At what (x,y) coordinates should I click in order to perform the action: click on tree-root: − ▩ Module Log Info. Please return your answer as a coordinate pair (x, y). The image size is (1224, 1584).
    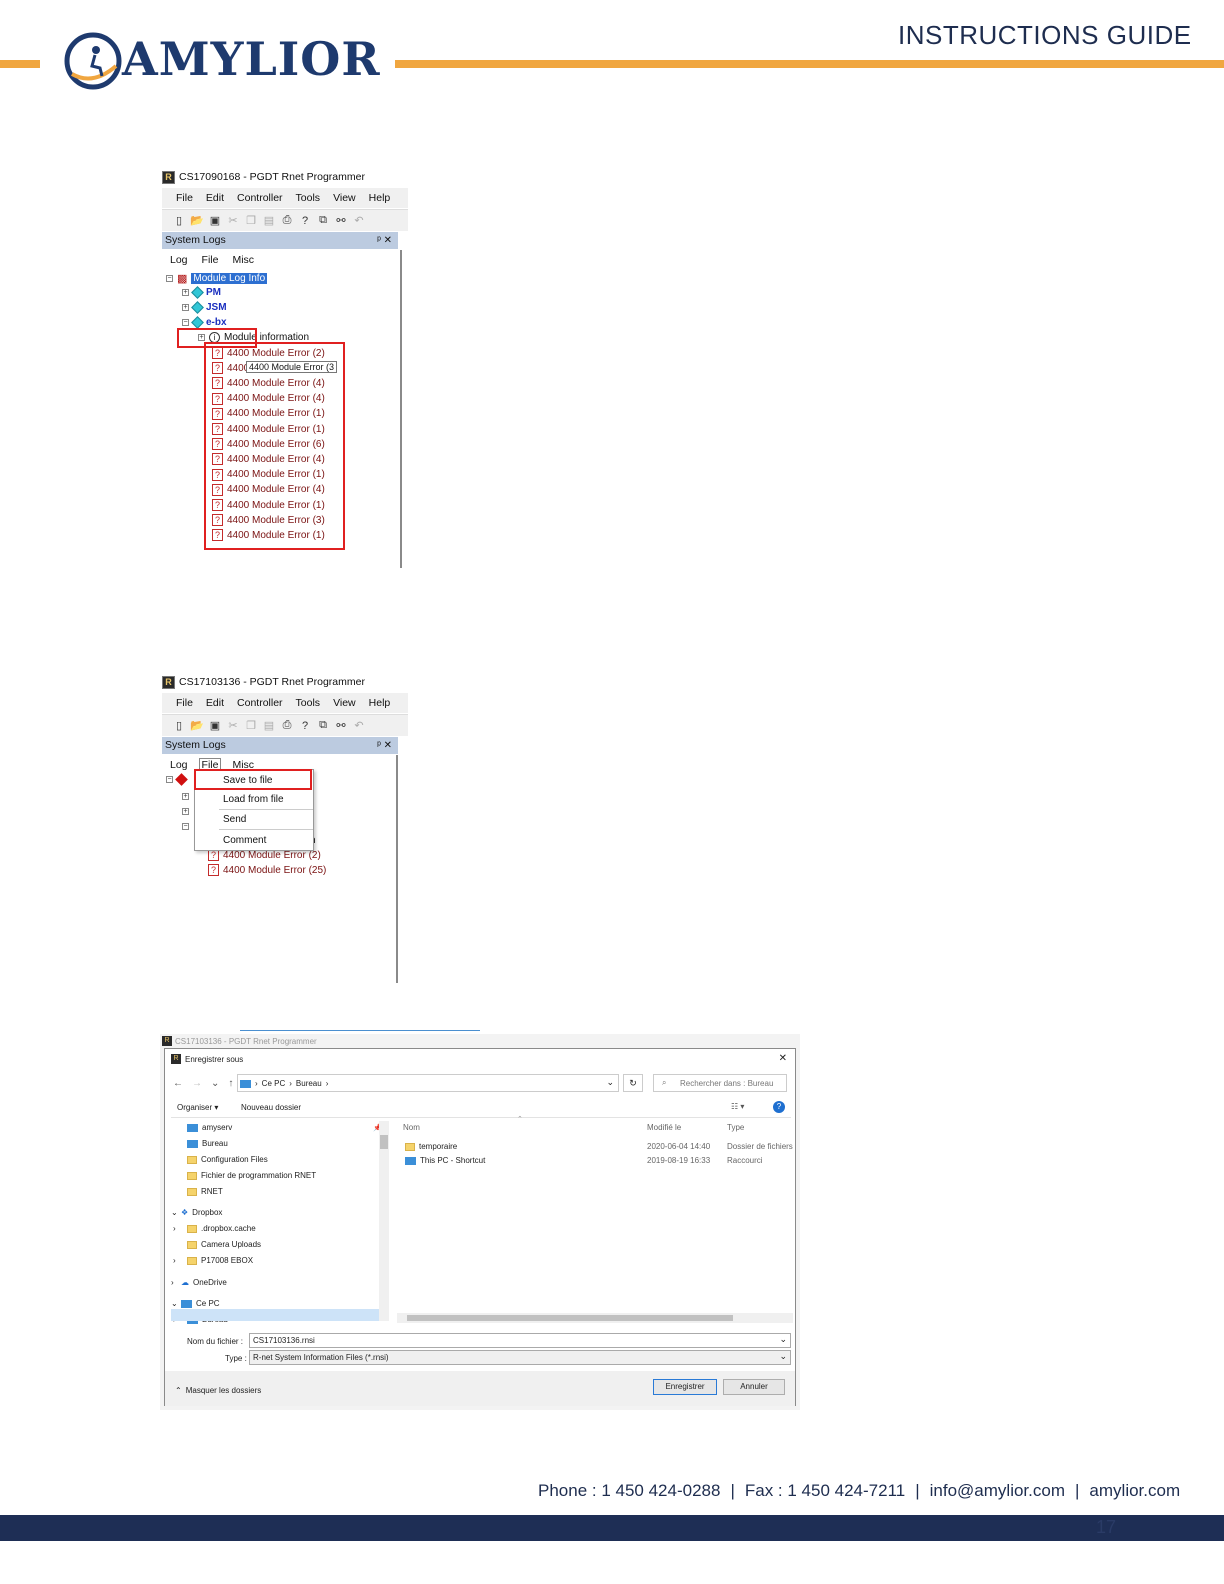
    Looking at the image, I should click on (217, 278).